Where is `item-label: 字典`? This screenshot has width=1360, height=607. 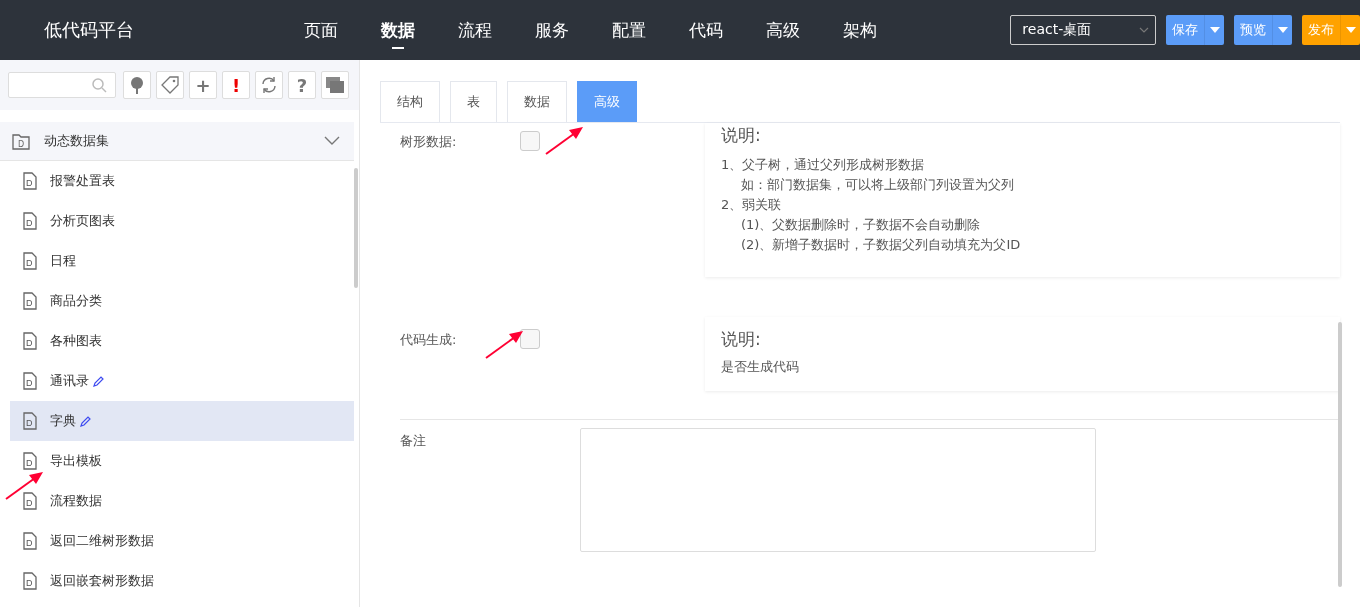 item-label: 字典 is located at coordinates (63, 421).